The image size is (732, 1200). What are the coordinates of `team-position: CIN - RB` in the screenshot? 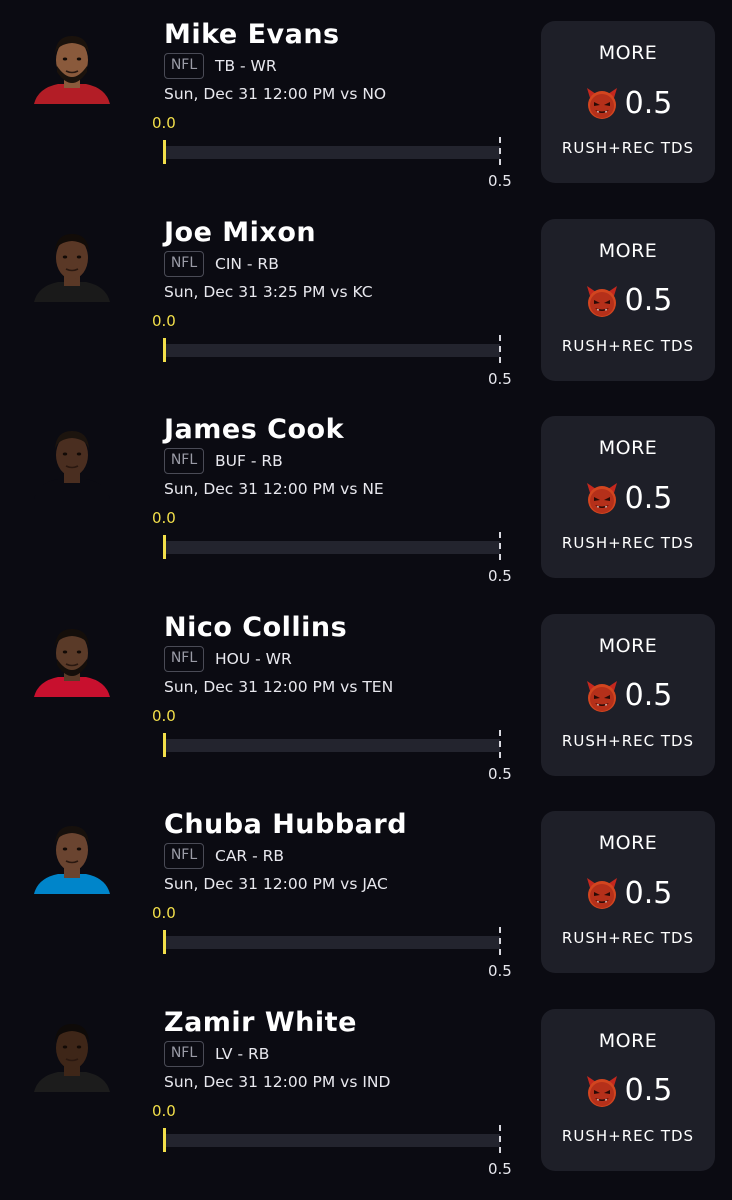 It's located at (247, 263).